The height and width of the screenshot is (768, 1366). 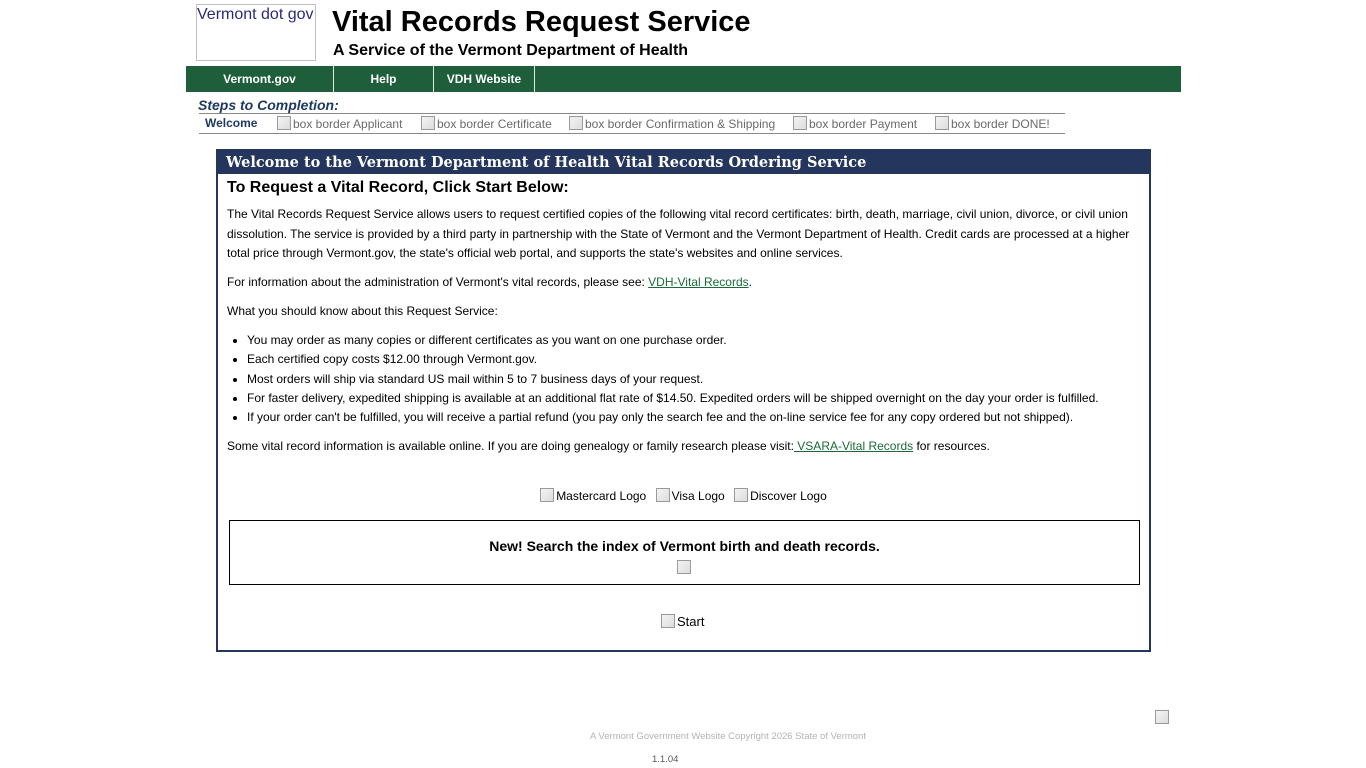 What do you see at coordinates (384, 79) in the screenshot?
I see `nav-help-link: Help` at bounding box center [384, 79].